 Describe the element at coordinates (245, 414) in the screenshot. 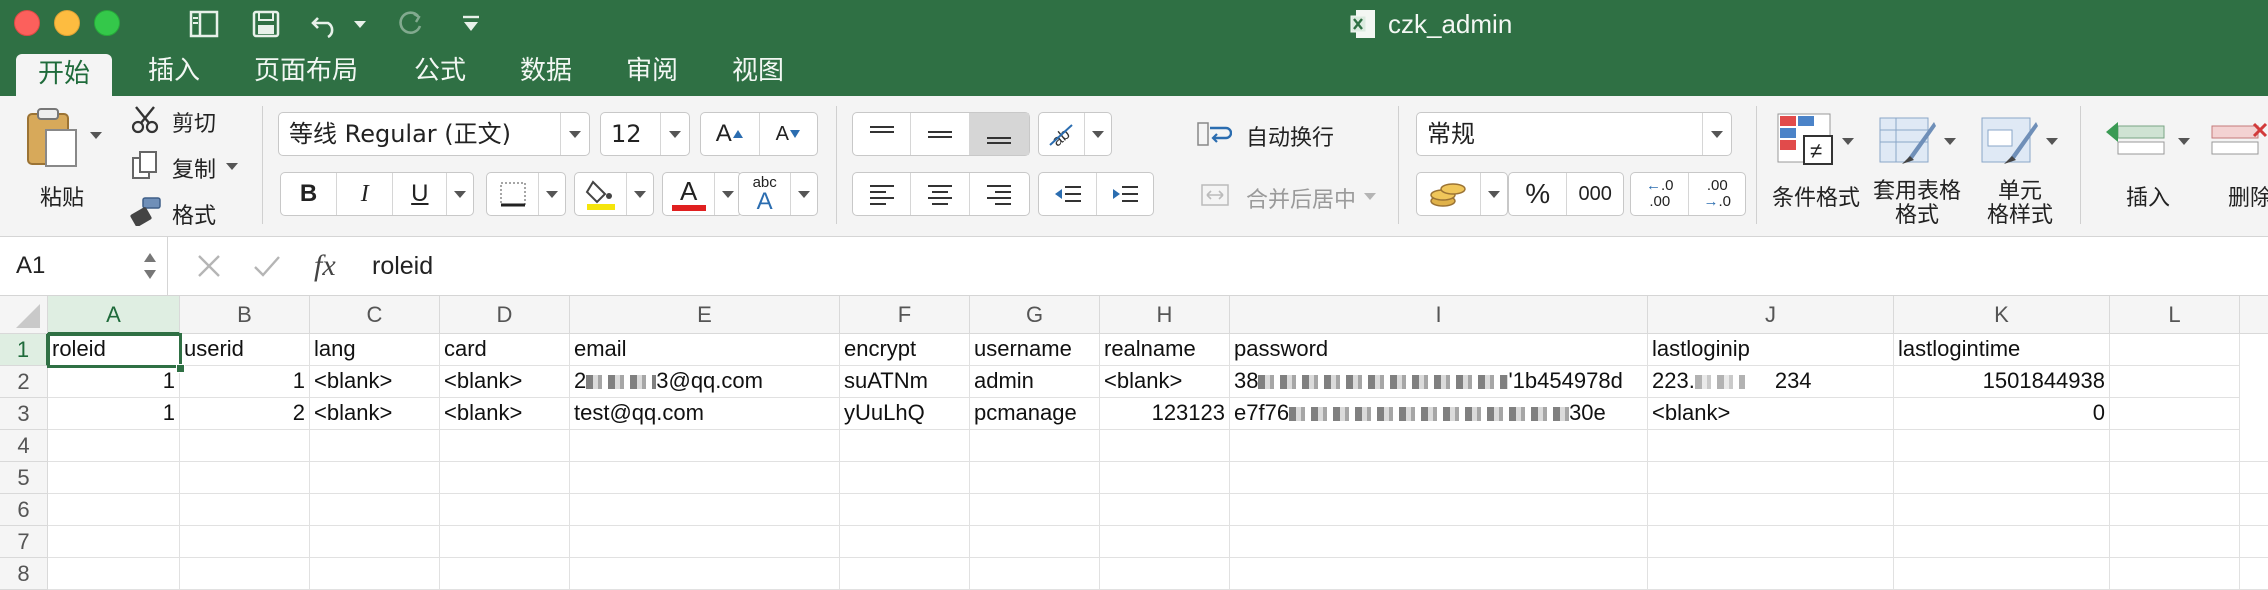

I see `cell-b3: 2` at that location.